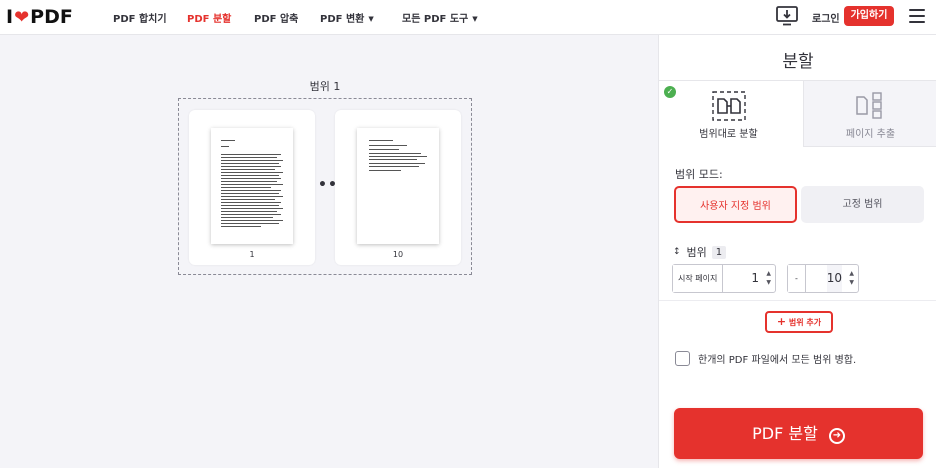 This screenshot has height=468, width=936. Describe the element at coordinates (836, 436) in the screenshot. I see `arrow-right-circle-icon: ➜` at that location.